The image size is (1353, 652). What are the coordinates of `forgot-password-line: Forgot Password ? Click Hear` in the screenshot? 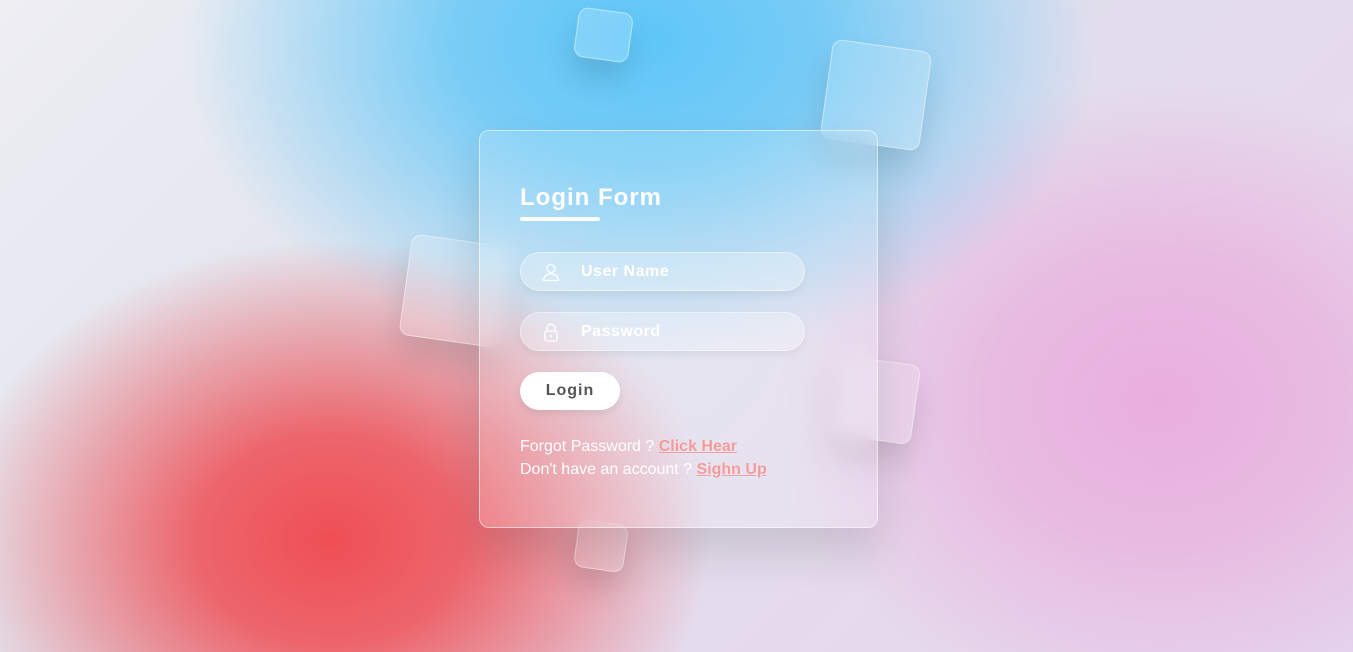 It's located at (678, 446).